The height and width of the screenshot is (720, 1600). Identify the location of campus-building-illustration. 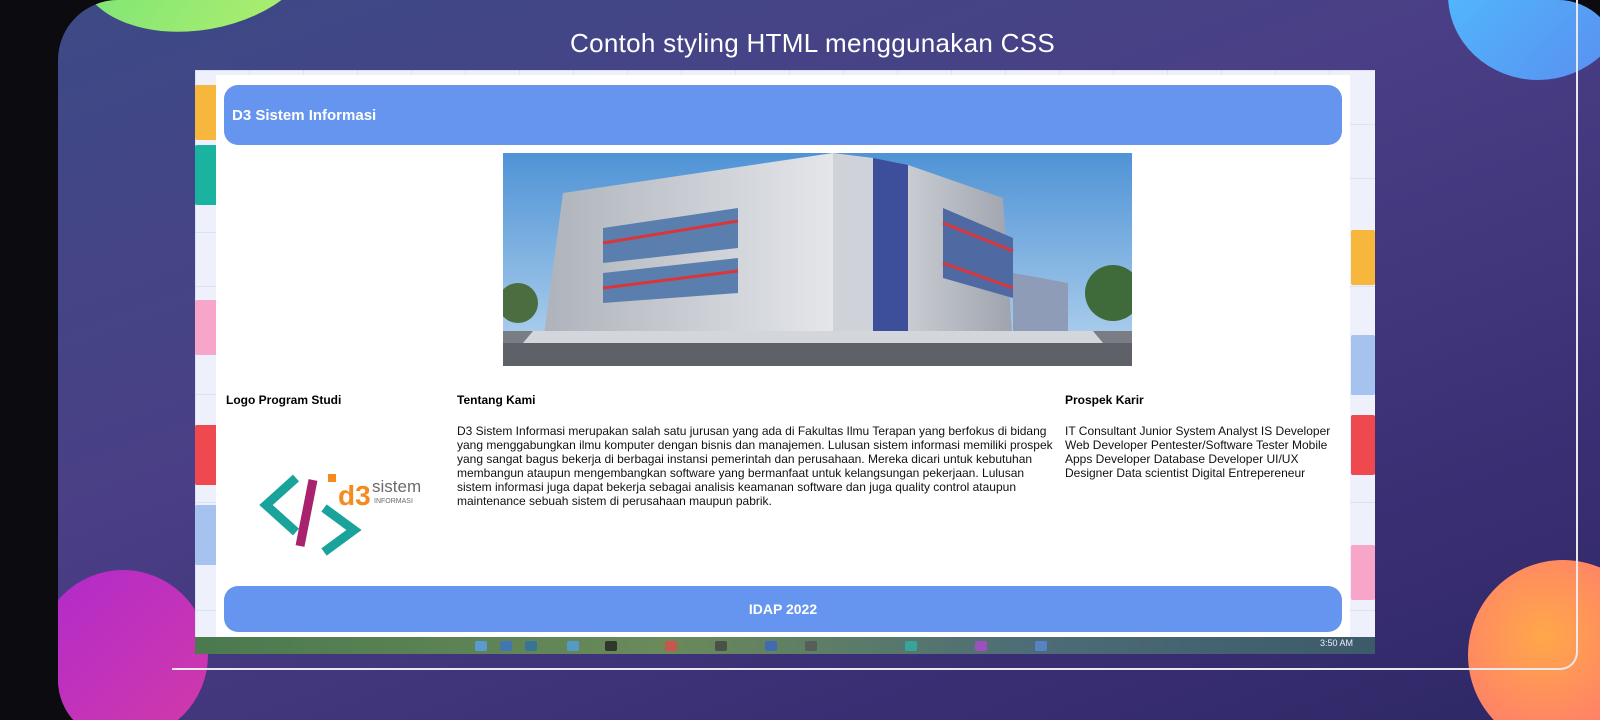
(817, 259).